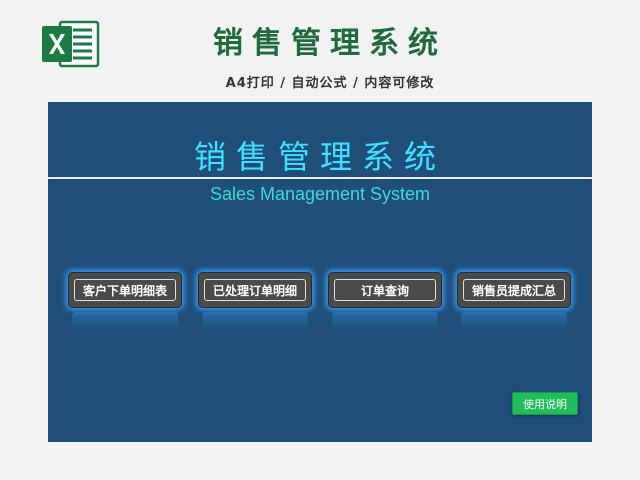  What do you see at coordinates (330, 83) in the screenshot?
I see `page-subtitle: A4打印 / 自动公式 / 内容可修改` at bounding box center [330, 83].